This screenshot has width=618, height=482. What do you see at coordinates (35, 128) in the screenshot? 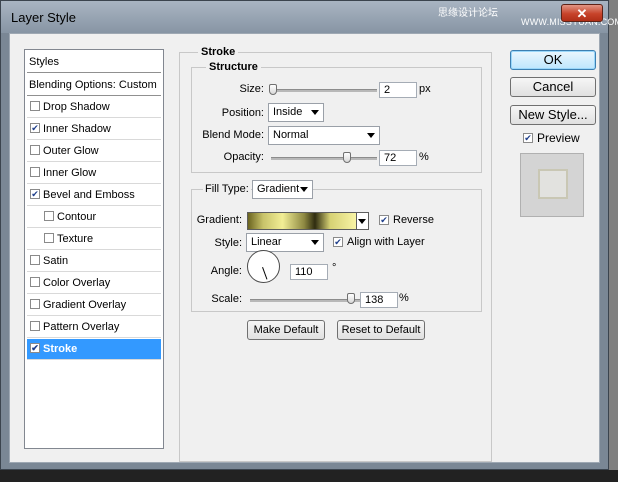
I see `inner-shadow-checkbox: ✔` at bounding box center [35, 128].